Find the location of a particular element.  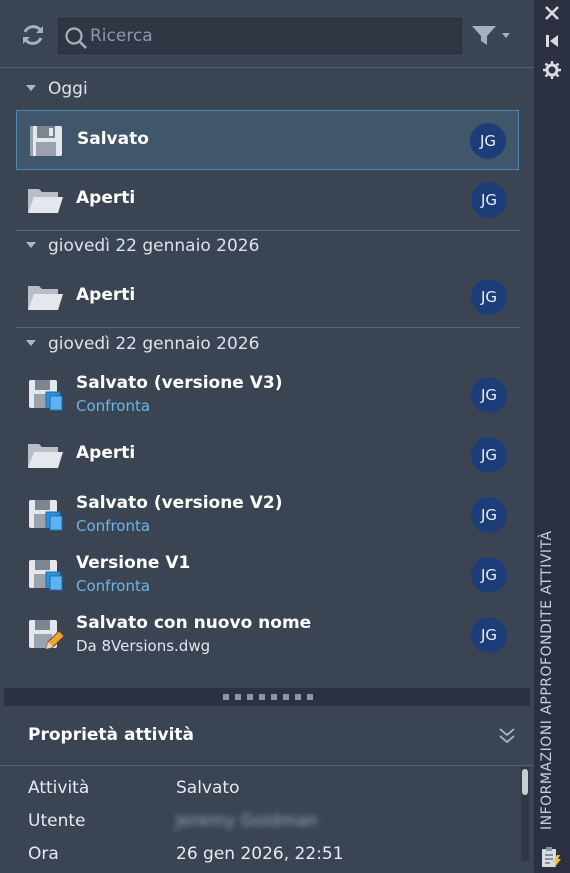

list-item: Versione V1 Confronta JG is located at coordinates (267, 575).